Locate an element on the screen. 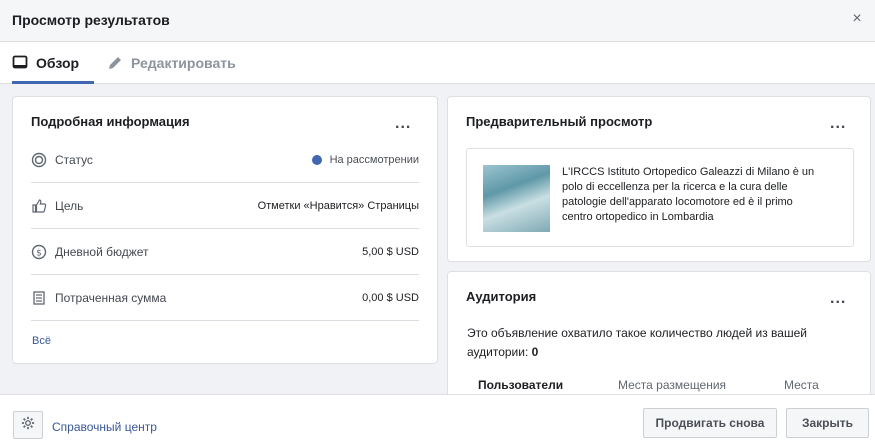  status-icon is located at coordinates (39, 160).